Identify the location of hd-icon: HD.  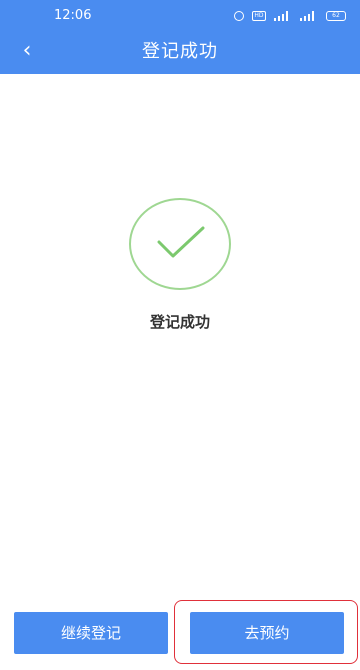
(259, 16).